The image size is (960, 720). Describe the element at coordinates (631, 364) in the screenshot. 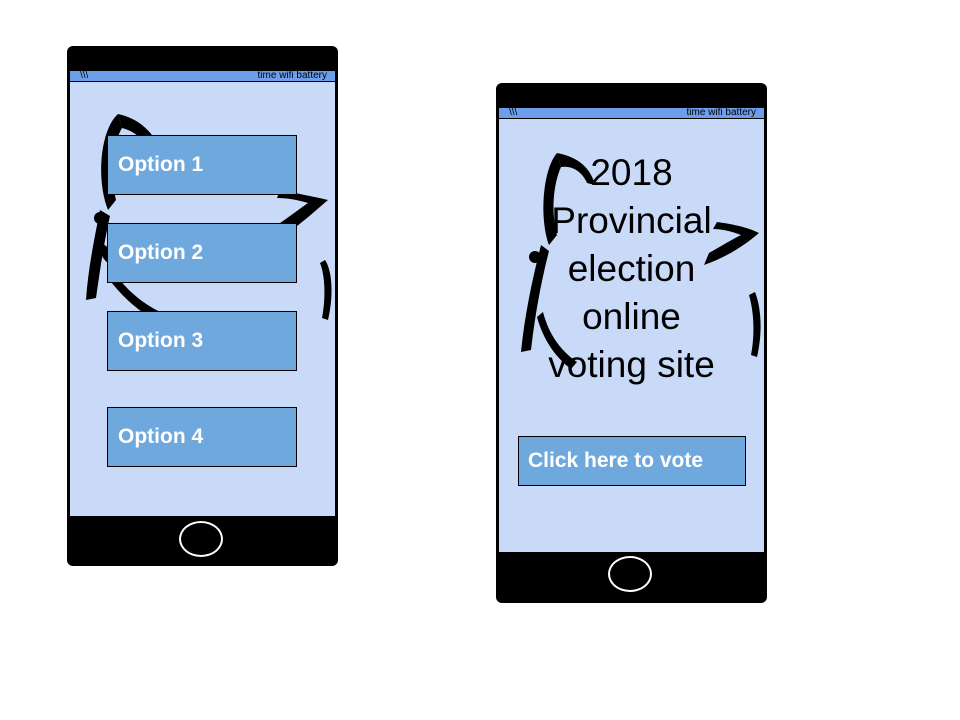

I see `title-line: voting site` at that location.